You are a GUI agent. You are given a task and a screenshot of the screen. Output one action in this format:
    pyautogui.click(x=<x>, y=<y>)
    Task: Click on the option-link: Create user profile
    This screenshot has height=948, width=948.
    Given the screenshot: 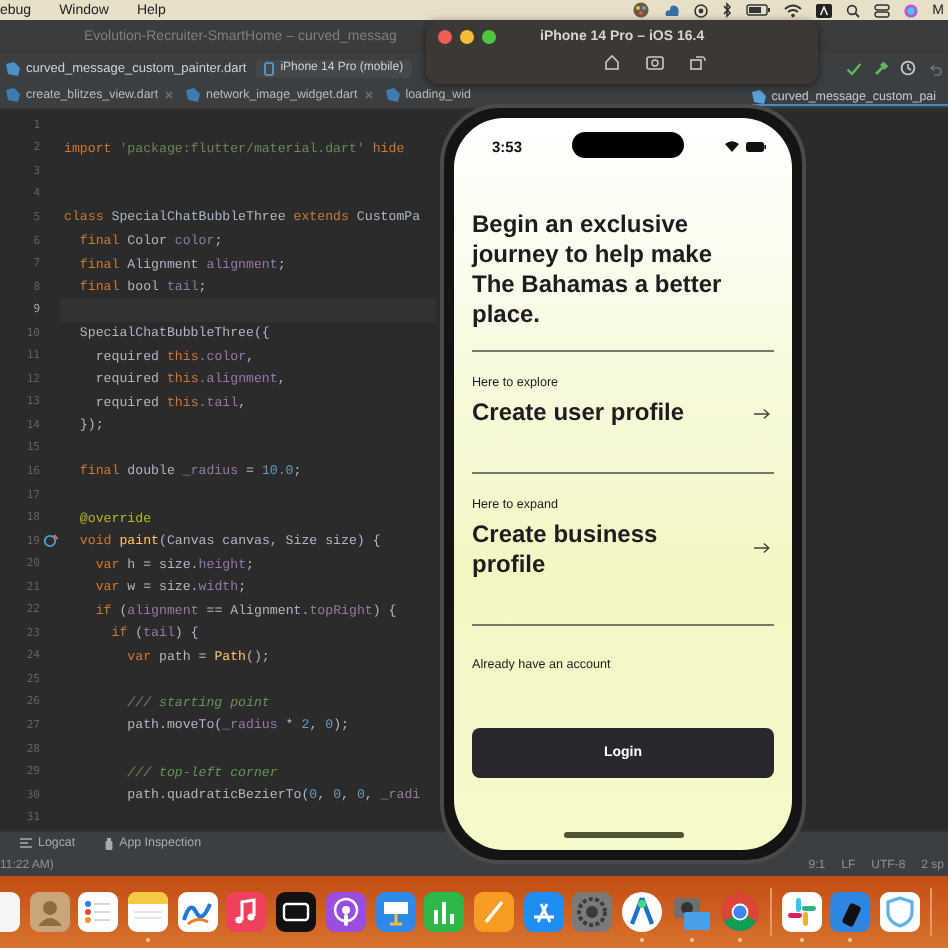 What is the action you would take?
    pyautogui.click(x=578, y=413)
    